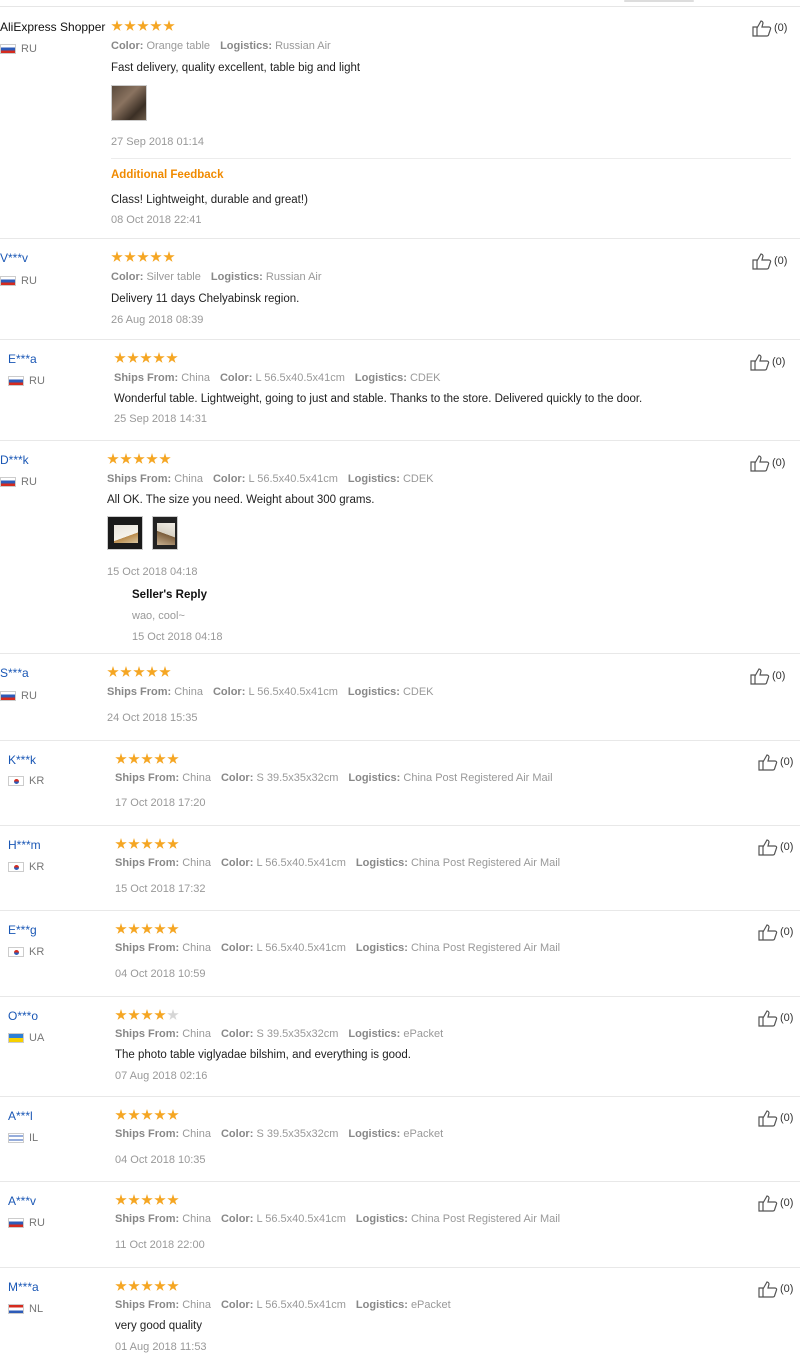 The height and width of the screenshot is (1362, 800). Describe the element at coordinates (34, 1138) in the screenshot. I see `country-code: IL` at that location.